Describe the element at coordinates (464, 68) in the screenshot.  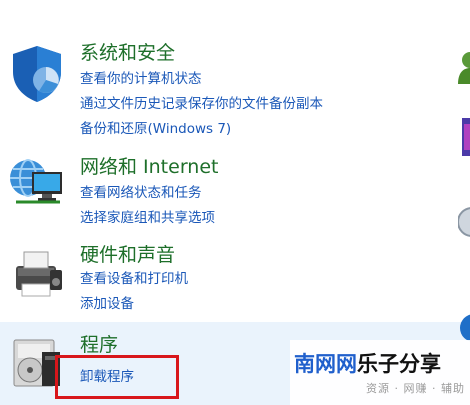
I see `user-accounts-icon` at that location.